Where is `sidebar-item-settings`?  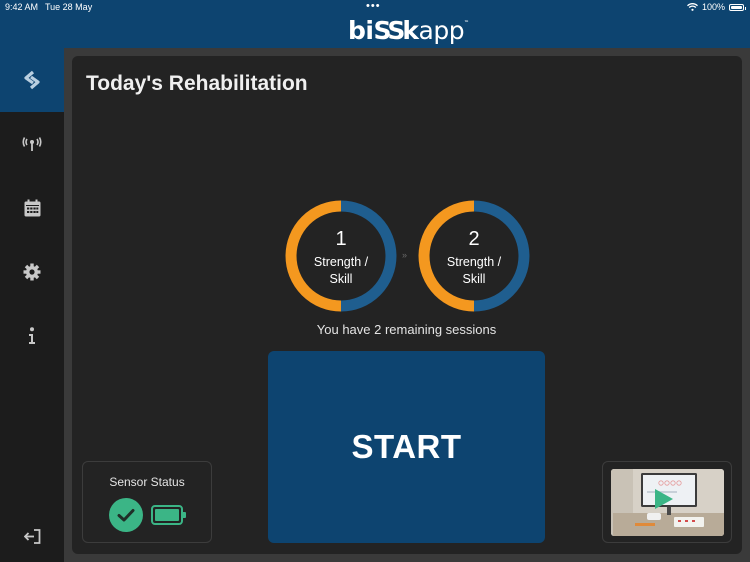 sidebar-item-settings is located at coordinates (32, 272).